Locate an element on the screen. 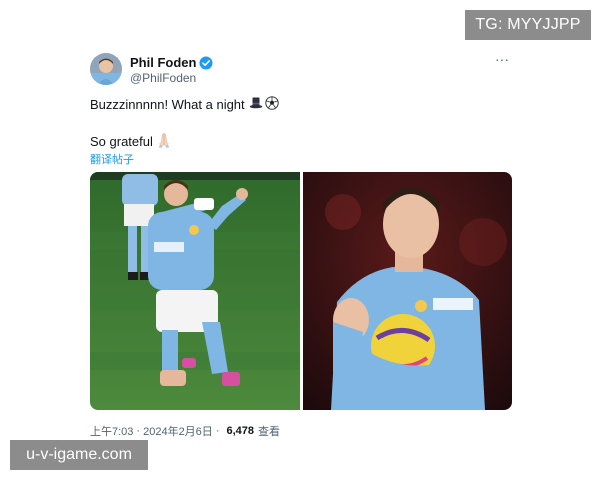 Image resolution: width=600 pixels, height=480 pixels. tweet-text: Buzzzinnnnn! What a night is located at coordinates (167, 104).